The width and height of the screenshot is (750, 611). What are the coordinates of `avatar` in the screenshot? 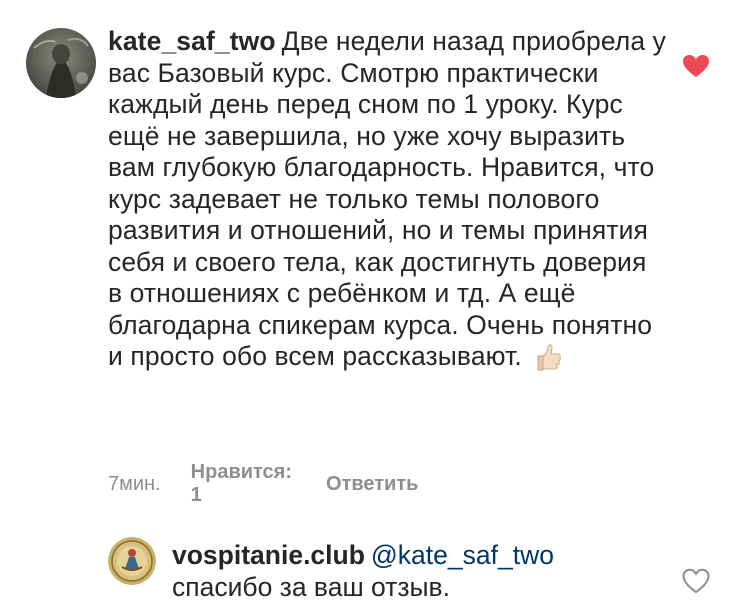 It's located at (61, 63).